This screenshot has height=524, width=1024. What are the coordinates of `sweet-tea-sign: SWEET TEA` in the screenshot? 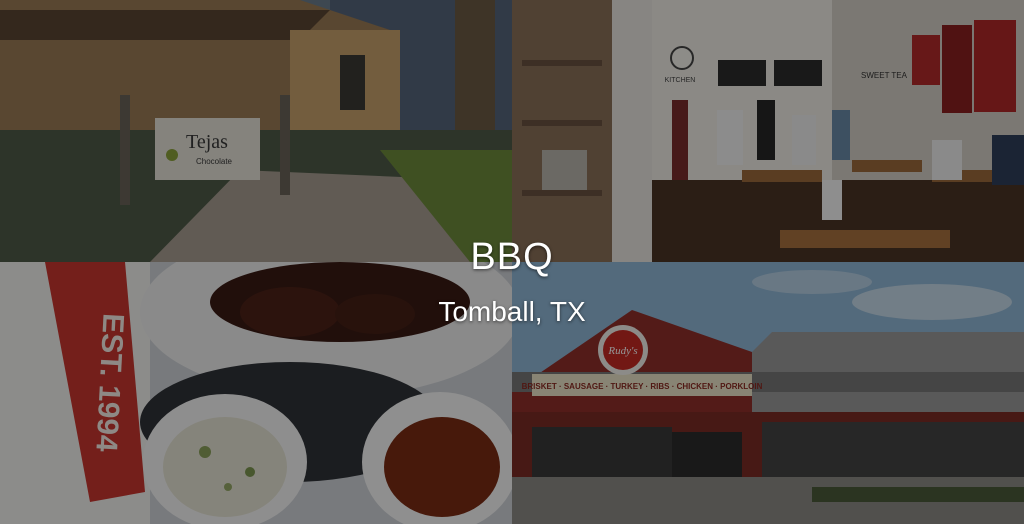 It's located at (884, 75).